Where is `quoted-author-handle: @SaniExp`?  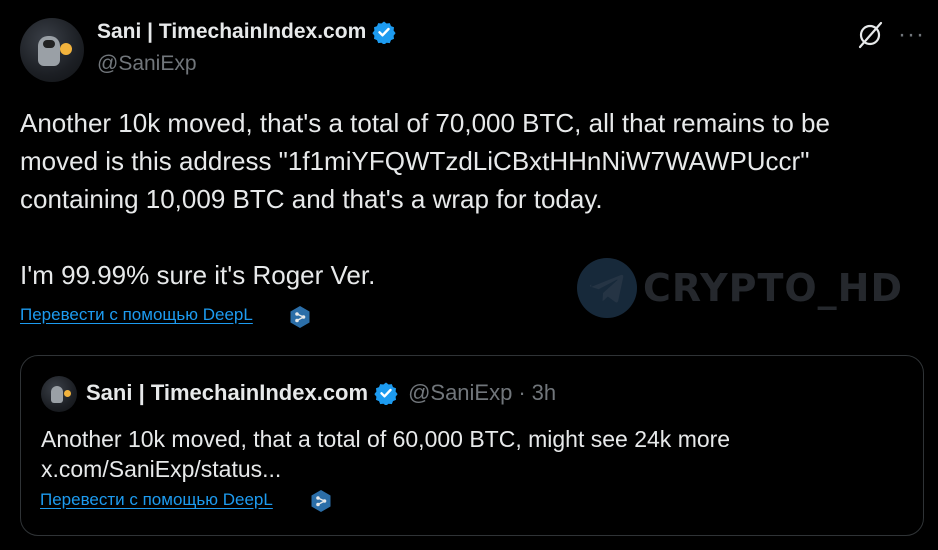 quoted-author-handle: @SaniExp is located at coordinates (460, 393).